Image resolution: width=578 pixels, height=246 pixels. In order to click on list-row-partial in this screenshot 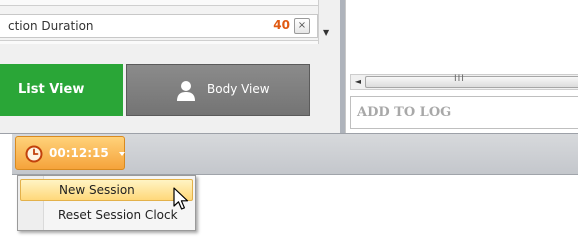, I will do `click(159, 3)`.